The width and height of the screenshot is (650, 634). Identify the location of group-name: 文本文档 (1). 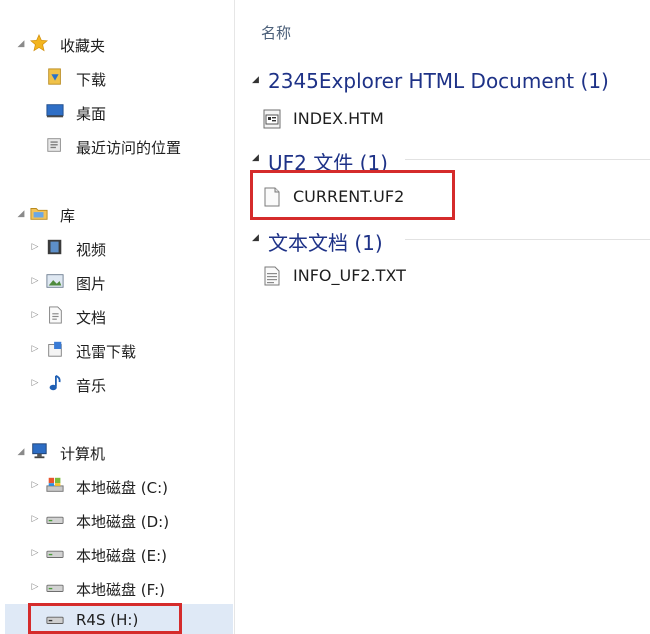
(325, 243).